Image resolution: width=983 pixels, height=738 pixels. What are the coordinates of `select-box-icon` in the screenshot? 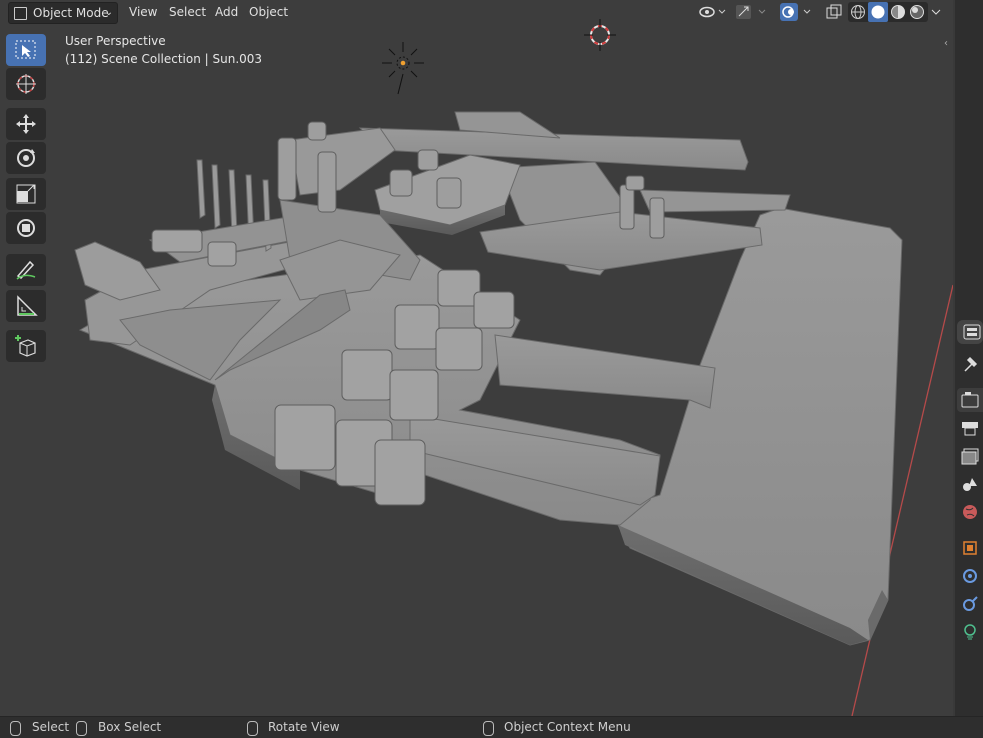 It's located at (25, 49).